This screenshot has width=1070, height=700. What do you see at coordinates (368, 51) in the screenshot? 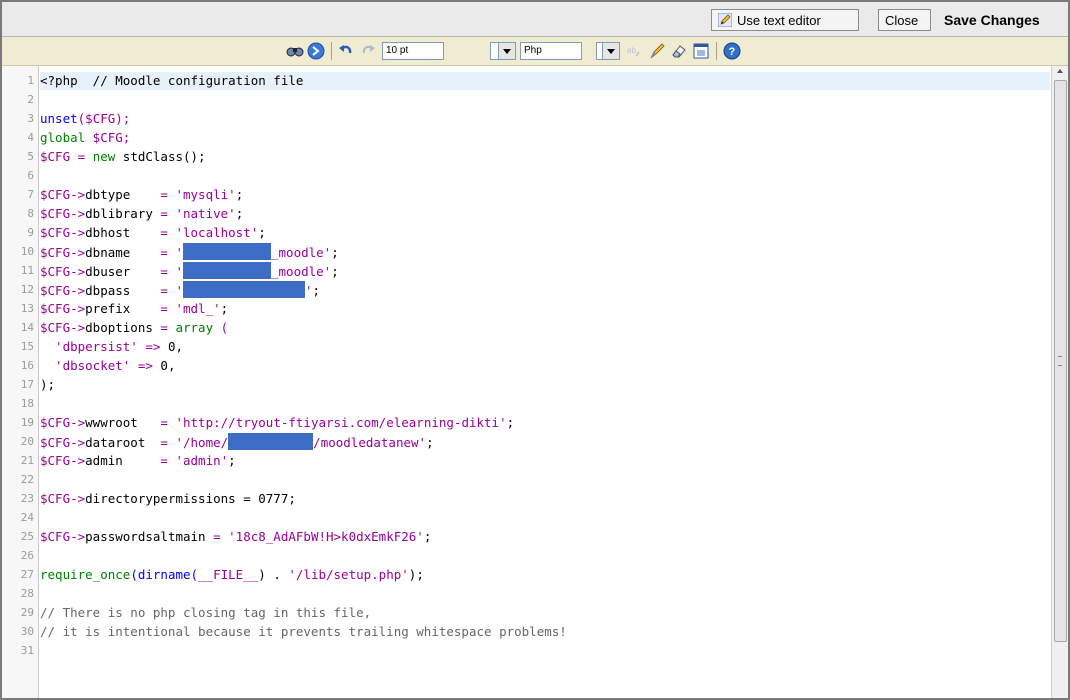
I see `redo-icon` at bounding box center [368, 51].